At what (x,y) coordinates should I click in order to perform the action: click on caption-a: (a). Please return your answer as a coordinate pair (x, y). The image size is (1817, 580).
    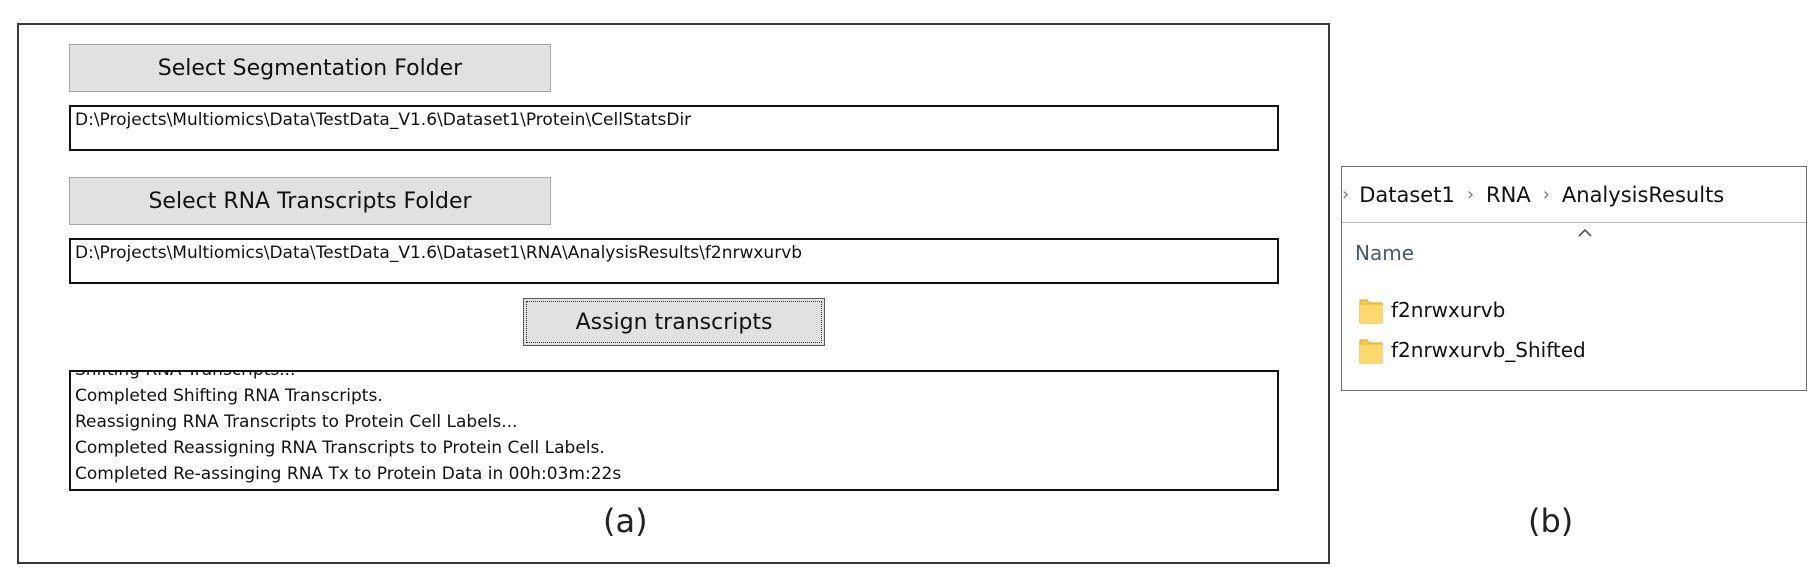
    Looking at the image, I should click on (625, 521).